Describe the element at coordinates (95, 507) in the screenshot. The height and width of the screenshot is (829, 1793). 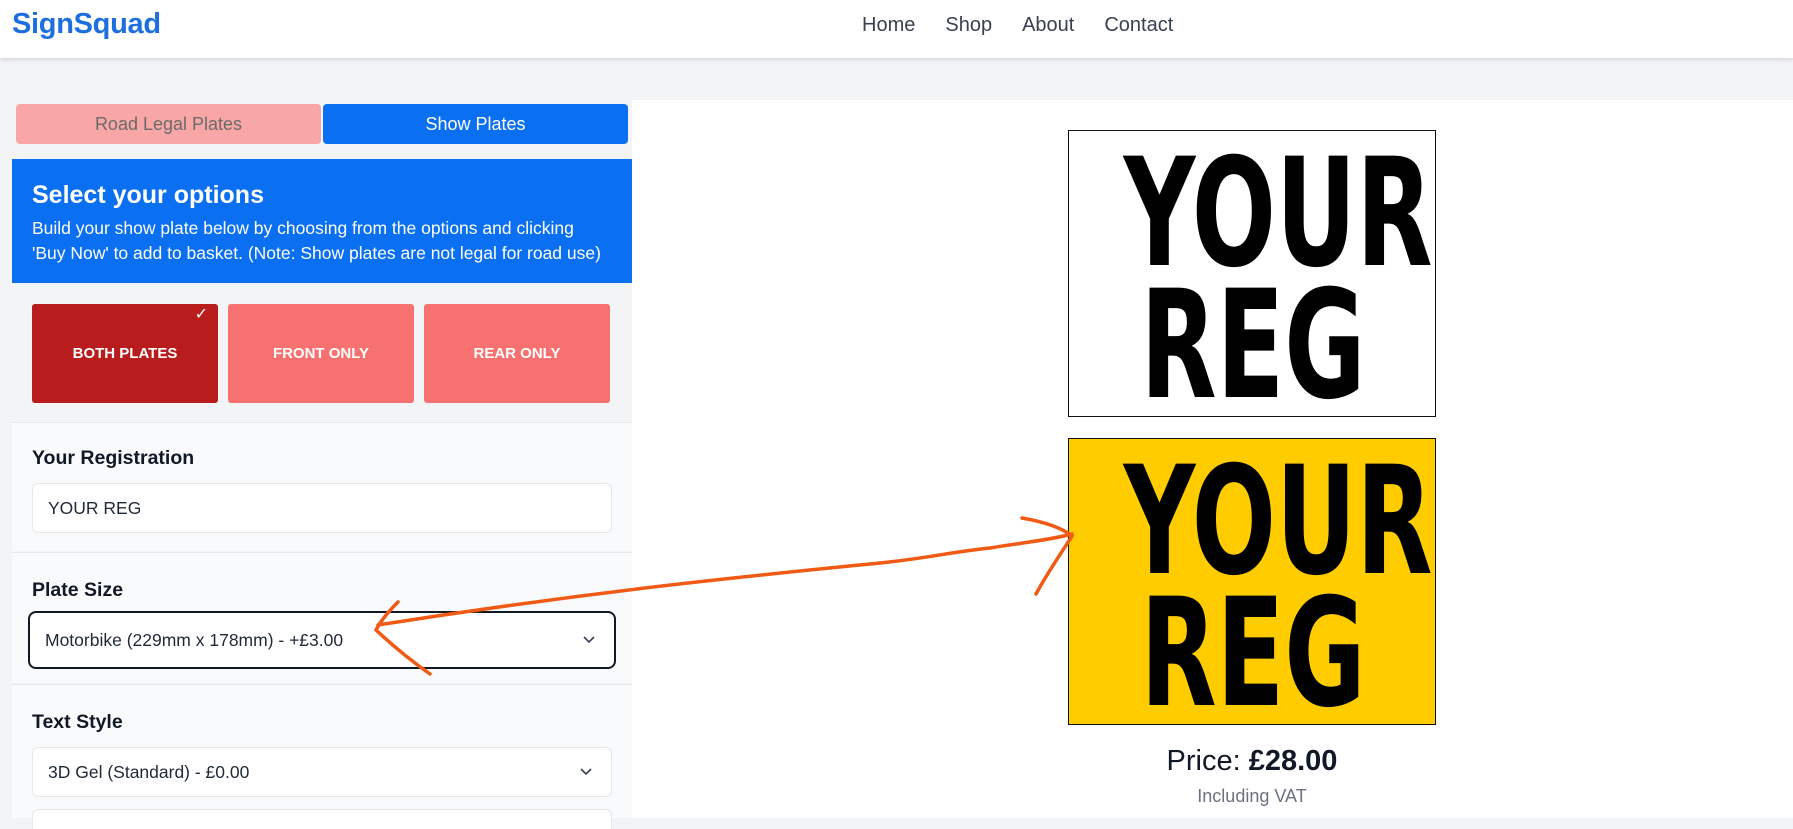
I see `registration-value: YOUR REG` at that location.